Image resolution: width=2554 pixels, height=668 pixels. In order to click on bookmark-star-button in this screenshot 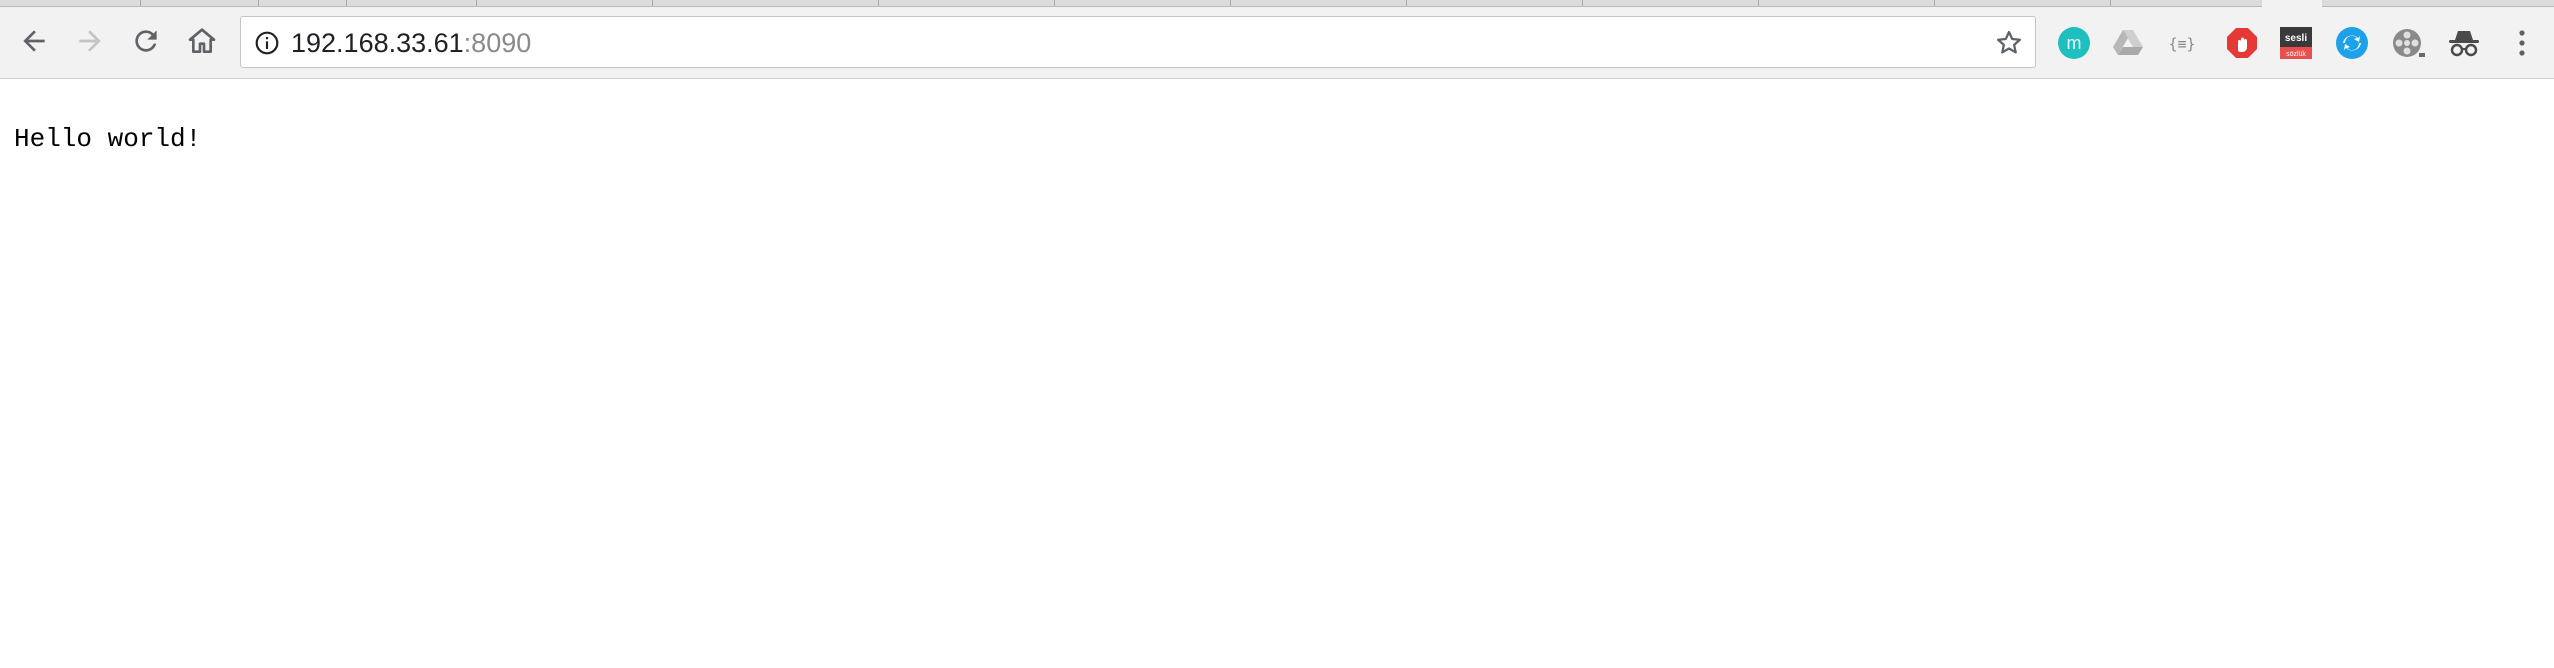, I will do `click(2009, 43)`.